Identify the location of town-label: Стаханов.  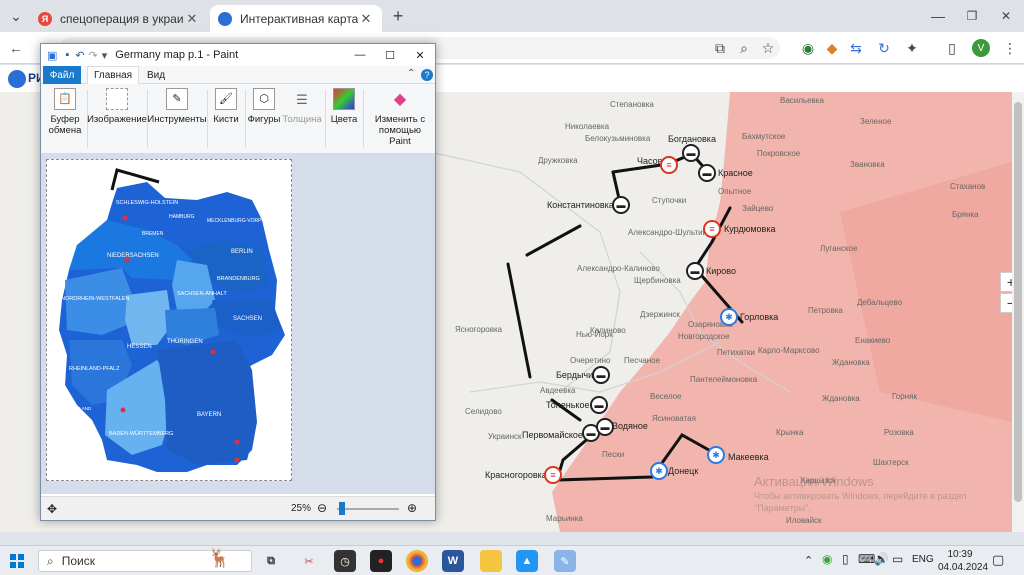
(968, 186).